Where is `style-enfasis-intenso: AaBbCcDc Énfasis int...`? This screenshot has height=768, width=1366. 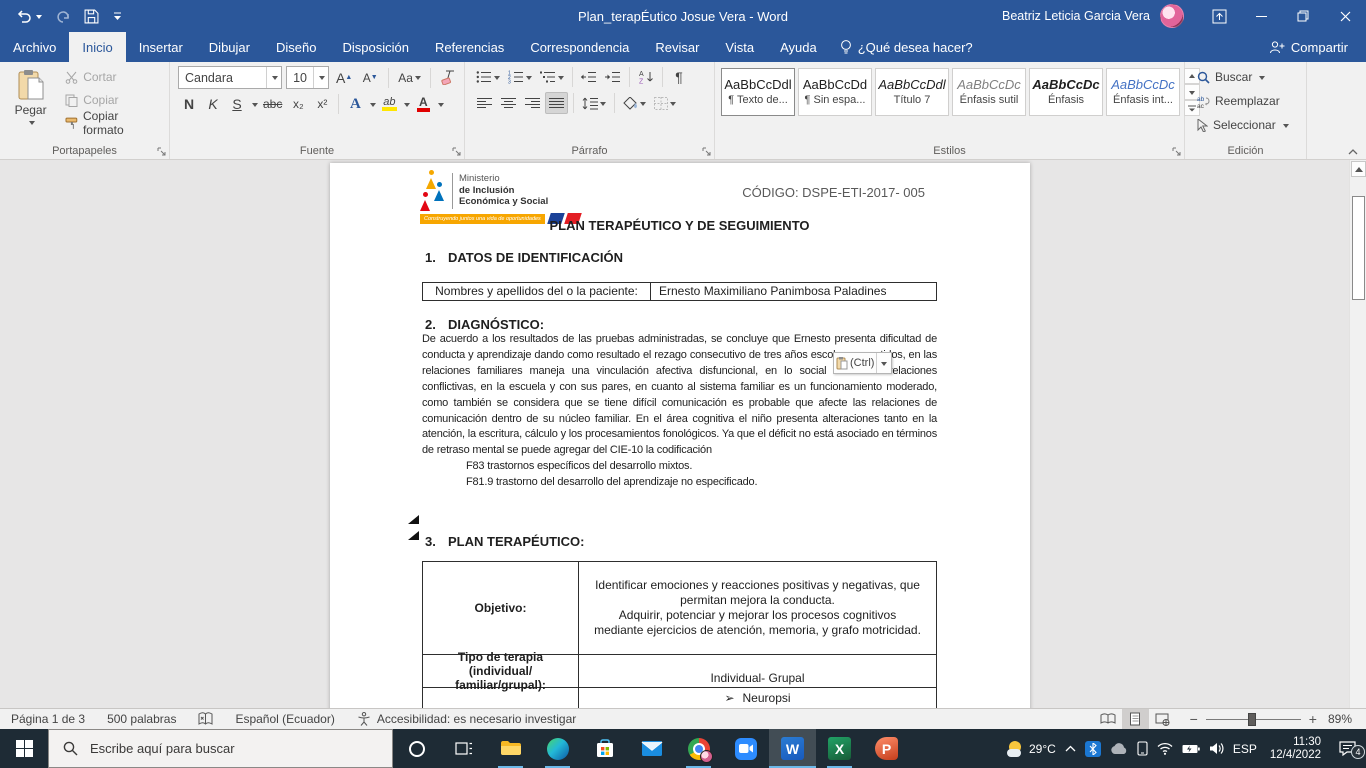 style-enfasis-intenso: AaBbCcDc Énfasis int... is located at coordinates (1143, 92).